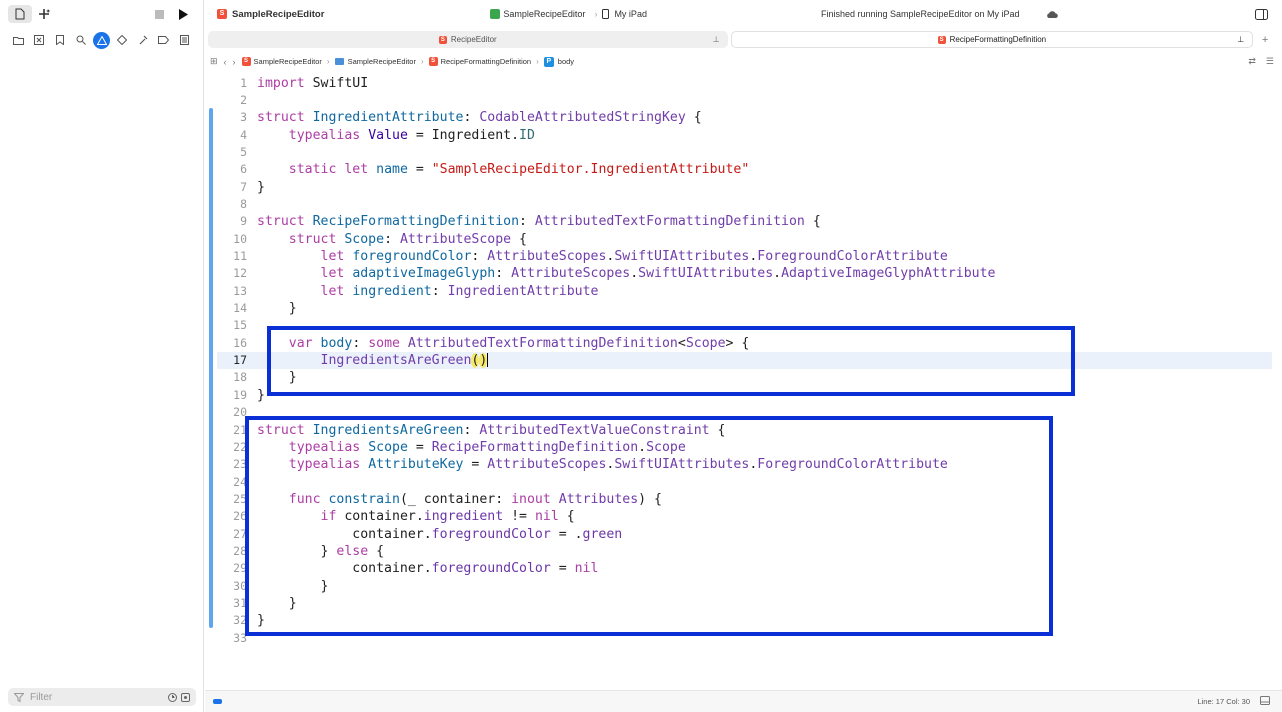  Describe the element at coordinates (433, 61) in the screenshot. I see `swift-file-icon: S` at that location.